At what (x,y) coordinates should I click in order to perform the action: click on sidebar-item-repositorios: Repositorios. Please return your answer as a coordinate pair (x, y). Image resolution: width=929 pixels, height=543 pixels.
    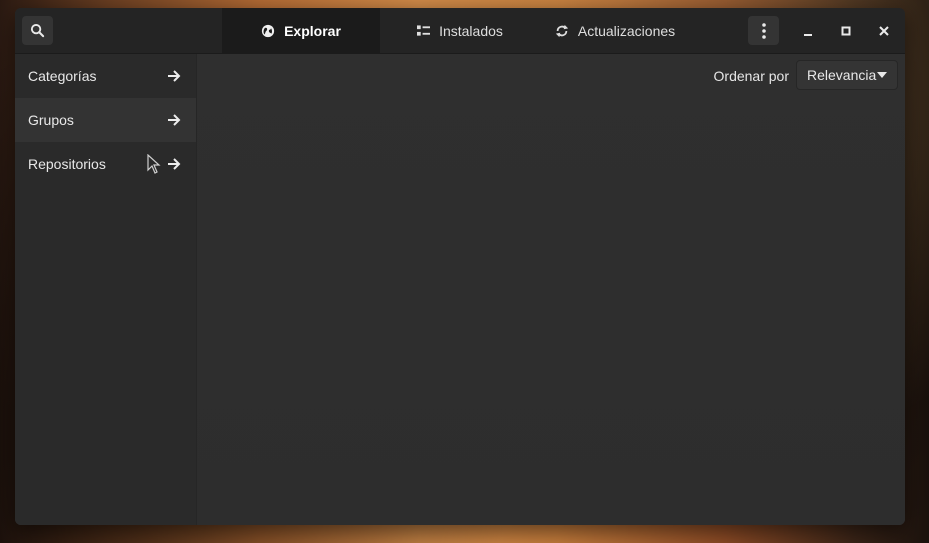
    Looking at the image, I should click on (105, 164).